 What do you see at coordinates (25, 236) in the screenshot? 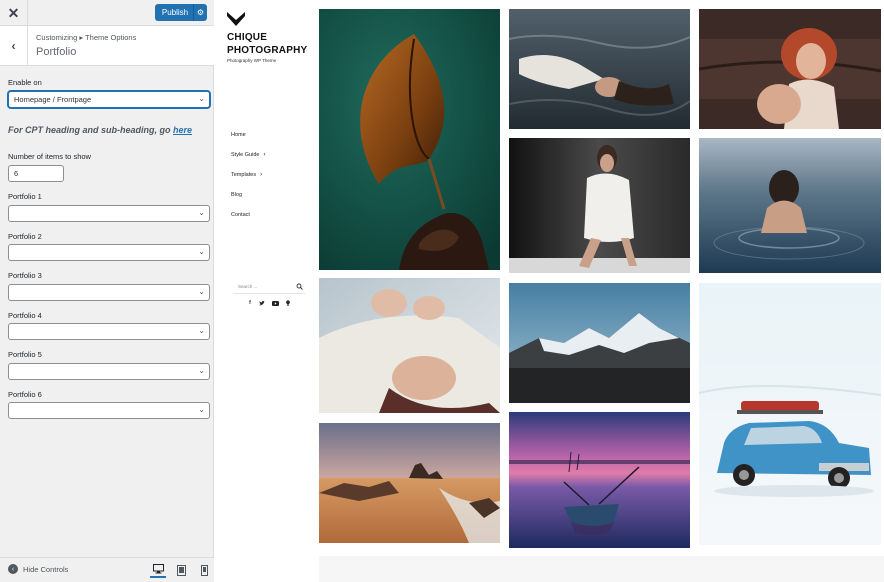
I see `portfolio-2-label: Portfolio 2` at bounding box center [25, 236].